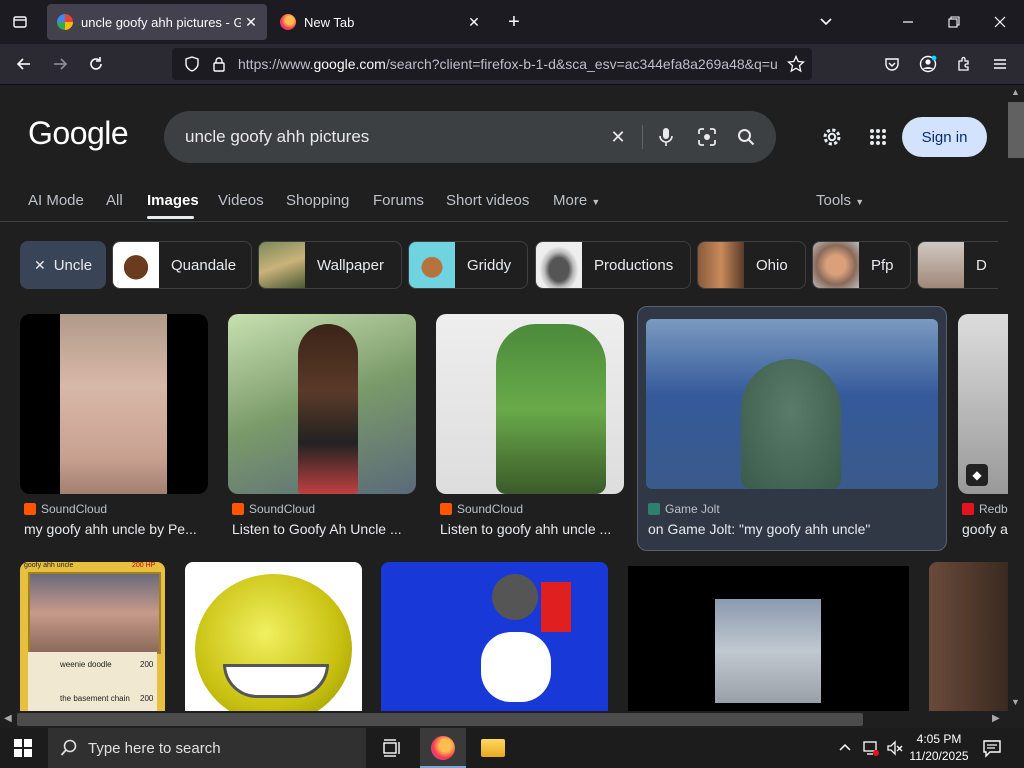 This screenshot has width=1024, height=768. I want to click on chip-wallpaper: Wallpaper, so click(330, 265).